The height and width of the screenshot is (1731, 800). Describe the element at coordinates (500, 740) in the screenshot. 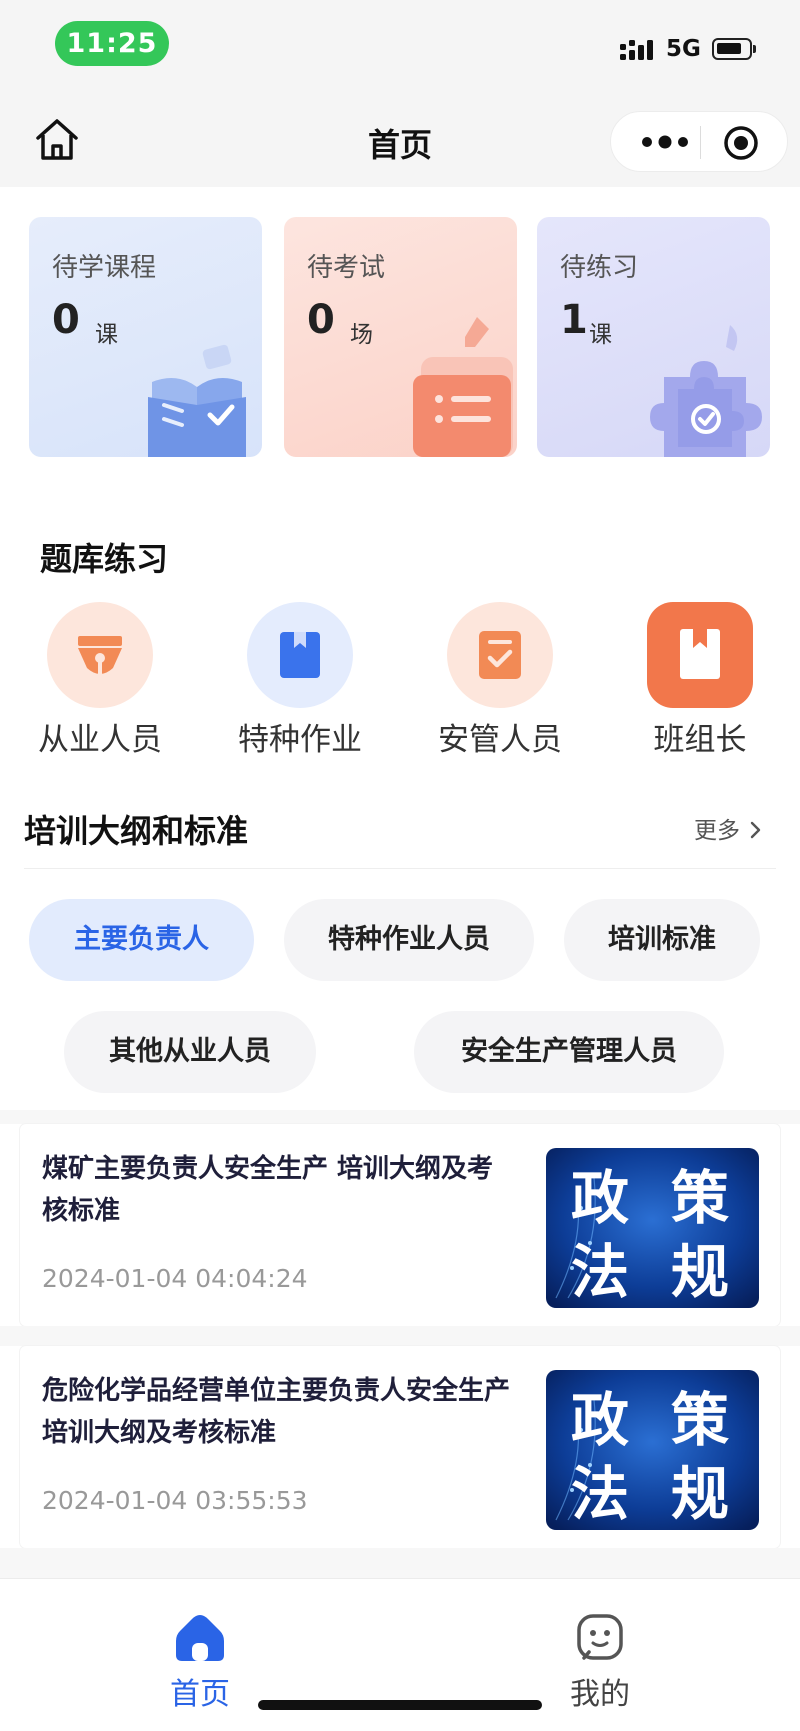

I see `practice-label: 安管人员` at that location.